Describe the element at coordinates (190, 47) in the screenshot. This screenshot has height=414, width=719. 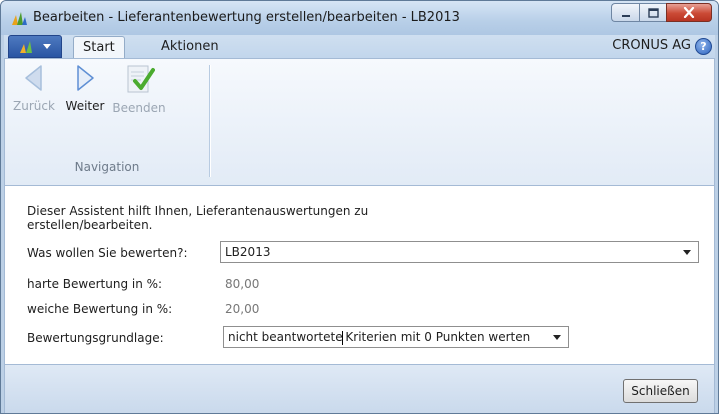
I see `tab-aktionen: Aktionen` at that location.